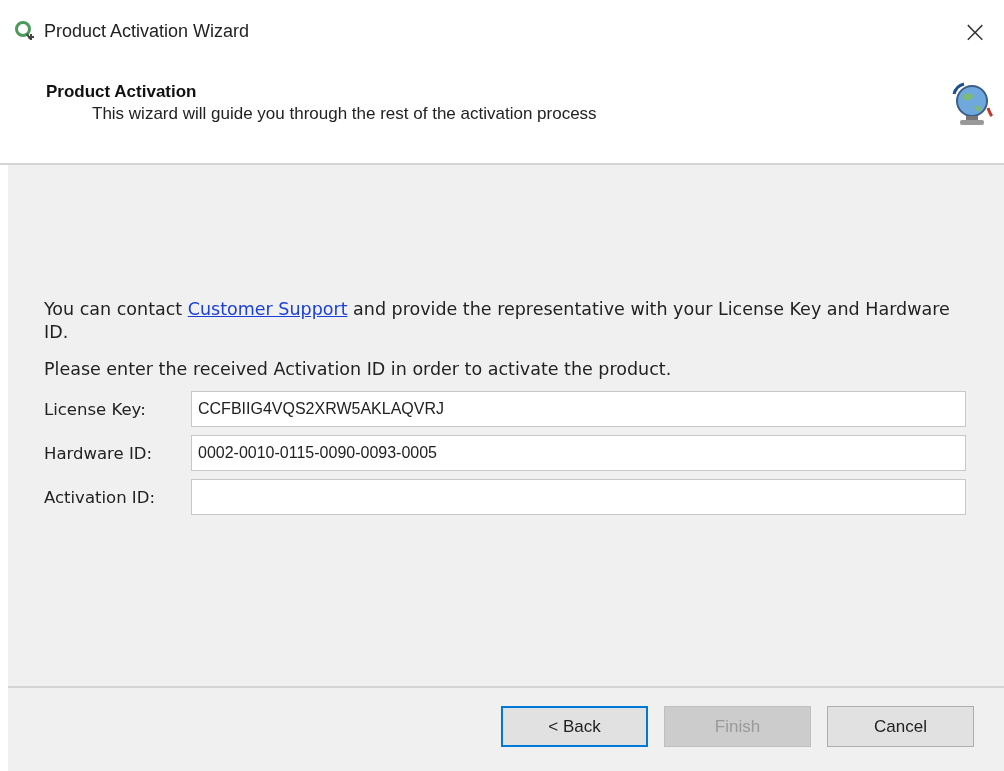  What do you see at coordinates (95, 409) in the screenshot?
I see `field-label: License Key:` at bounding box center [95, 409].